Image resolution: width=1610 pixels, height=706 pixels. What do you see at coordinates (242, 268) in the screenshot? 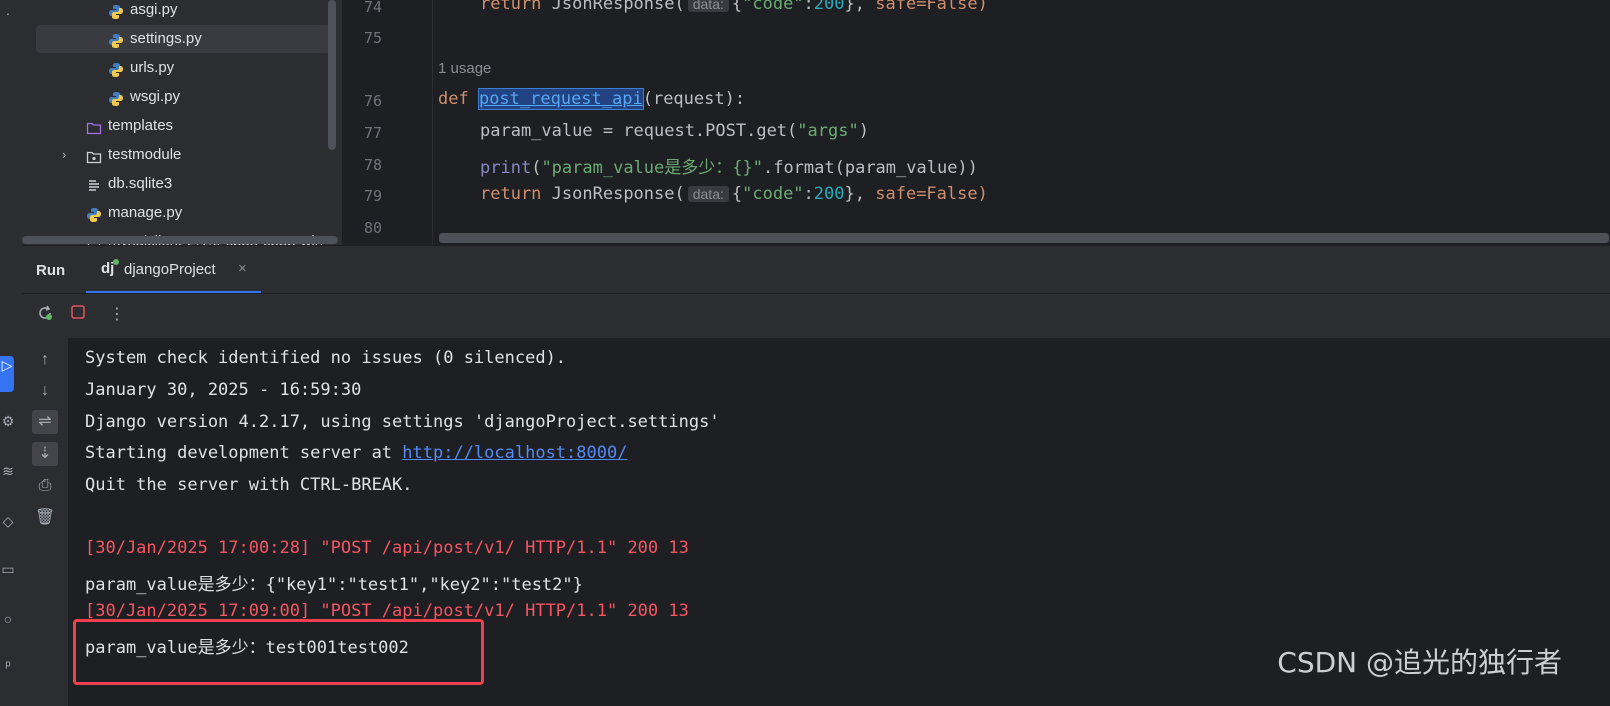
I see `close-tab-icon: ×` at bounding box center [242, 268].